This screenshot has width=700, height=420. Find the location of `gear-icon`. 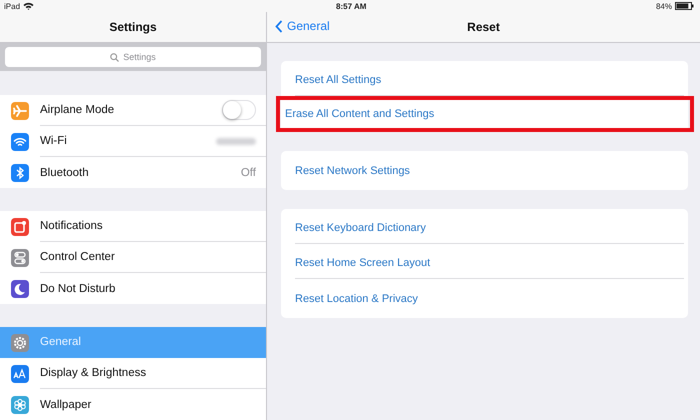

gear-icon is located at coordinates (20, 343).